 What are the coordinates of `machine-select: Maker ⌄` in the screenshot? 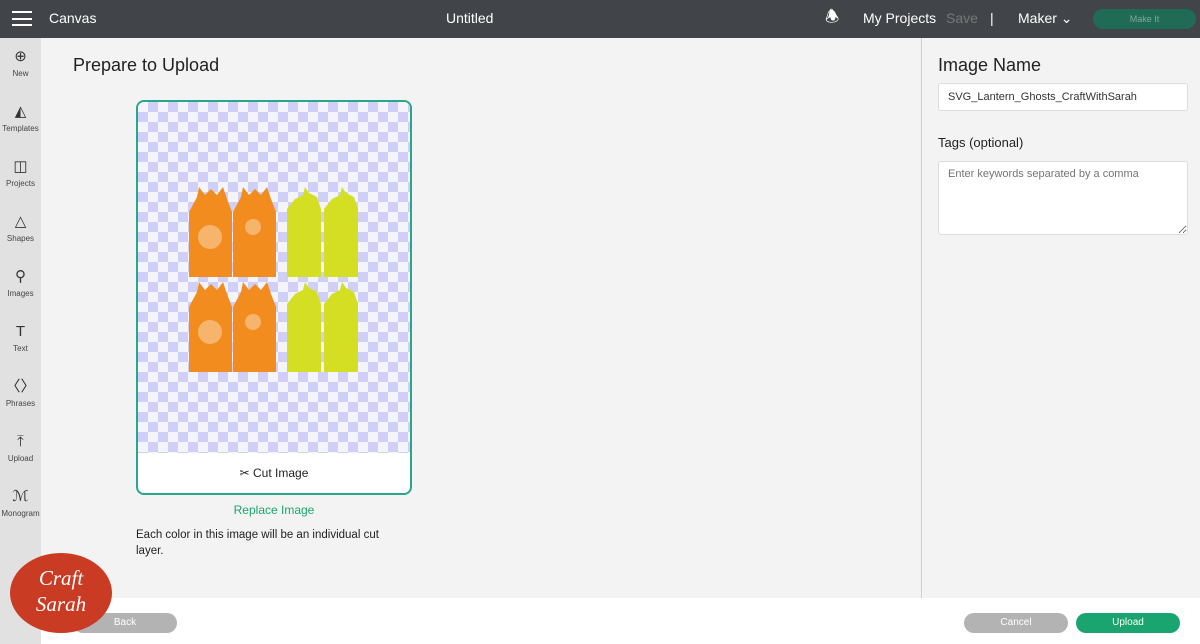 It's located at (1045, 18).